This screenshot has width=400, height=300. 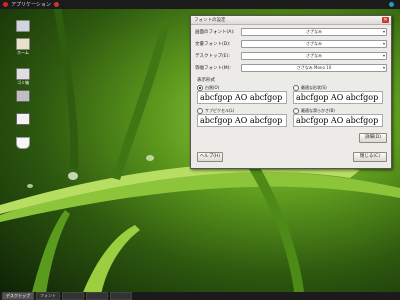 What do you see at coordinates (314, 43) in the screenshot?
I see `font-combo-document: さざなみ ▾` at bounding box center [314, 43].